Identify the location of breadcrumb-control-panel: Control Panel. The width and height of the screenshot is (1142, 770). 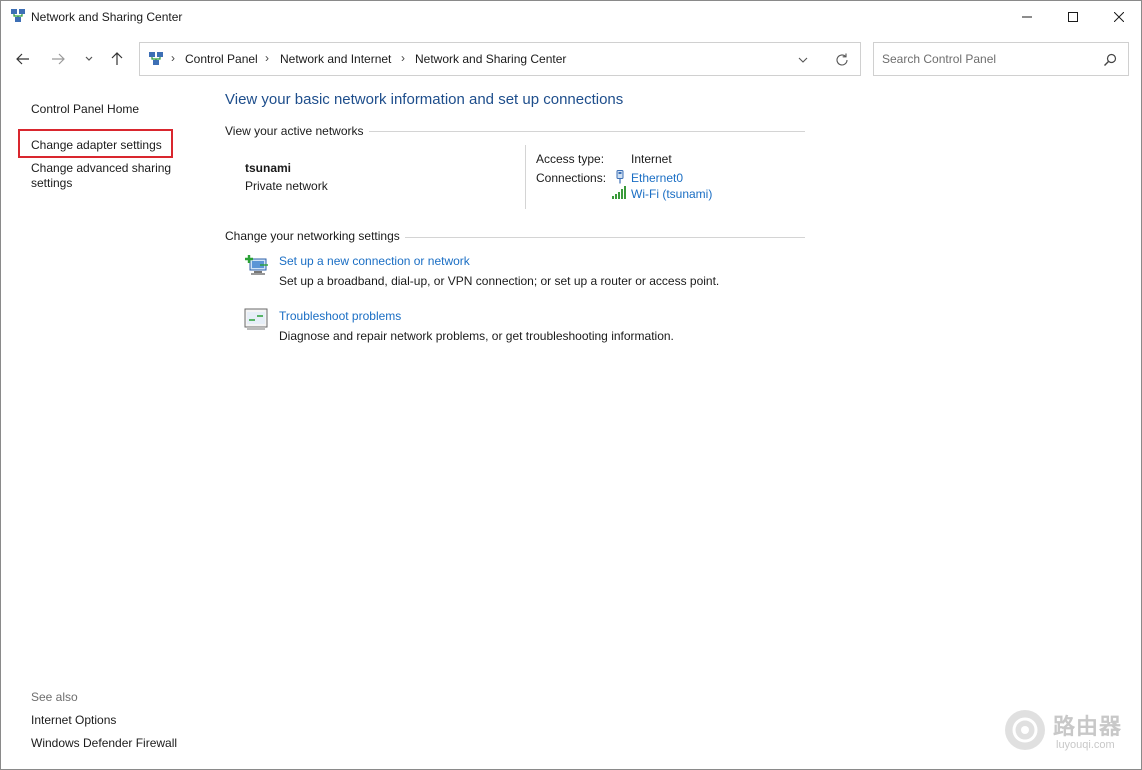
(221, 59).